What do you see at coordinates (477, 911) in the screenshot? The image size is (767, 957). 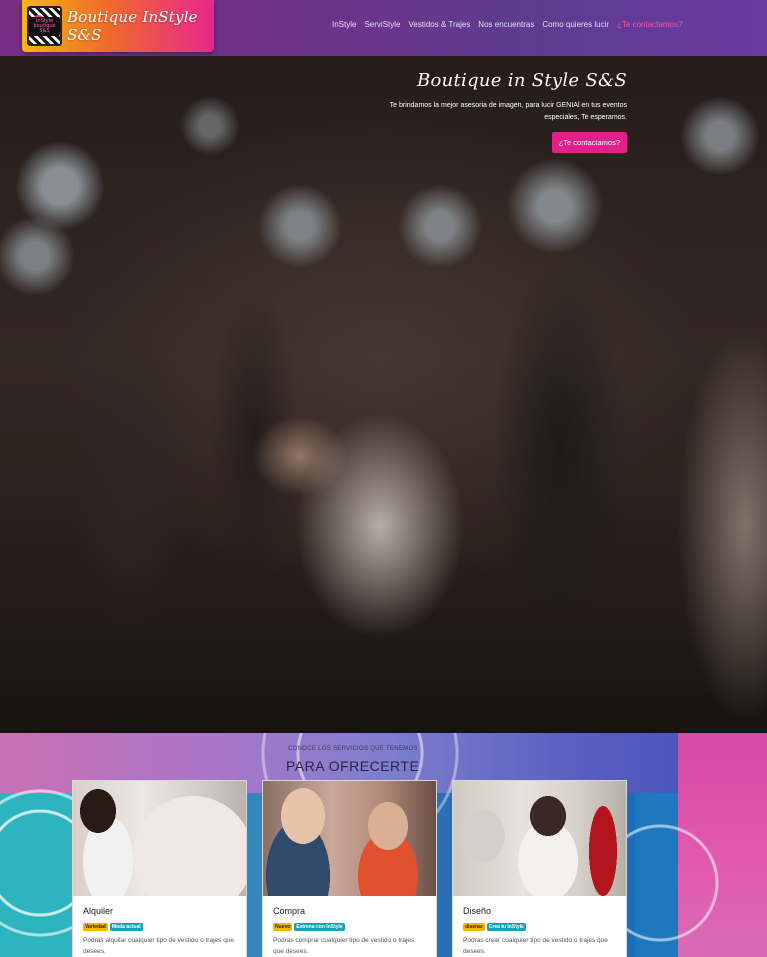 I see `card-title: Diseño` at bounding box center [477, 911].